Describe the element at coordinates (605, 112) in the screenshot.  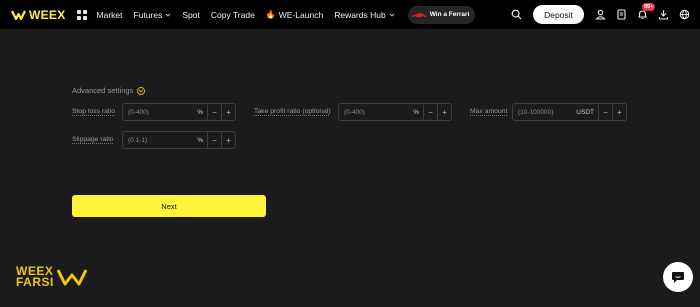
I see `max-amount-decrement-button: −` at that location.